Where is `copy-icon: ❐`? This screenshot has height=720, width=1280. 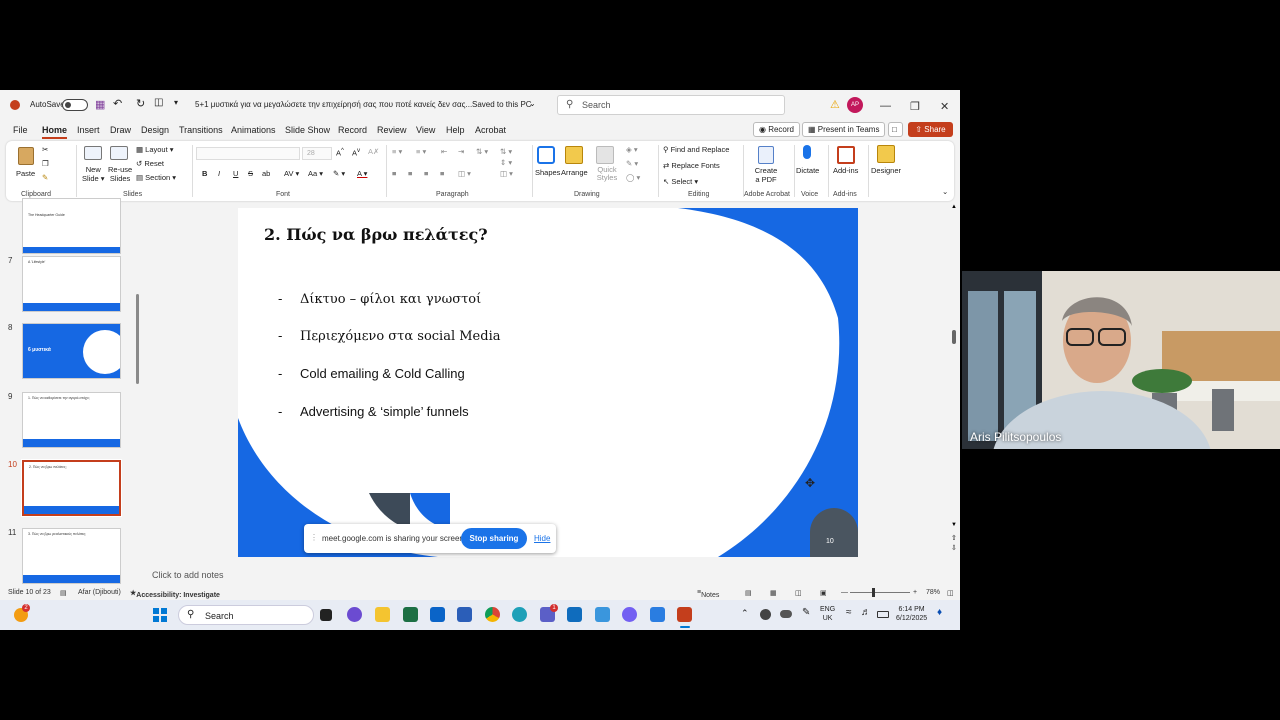 copy-icon: ❐ is located at coordinates (45, 163).